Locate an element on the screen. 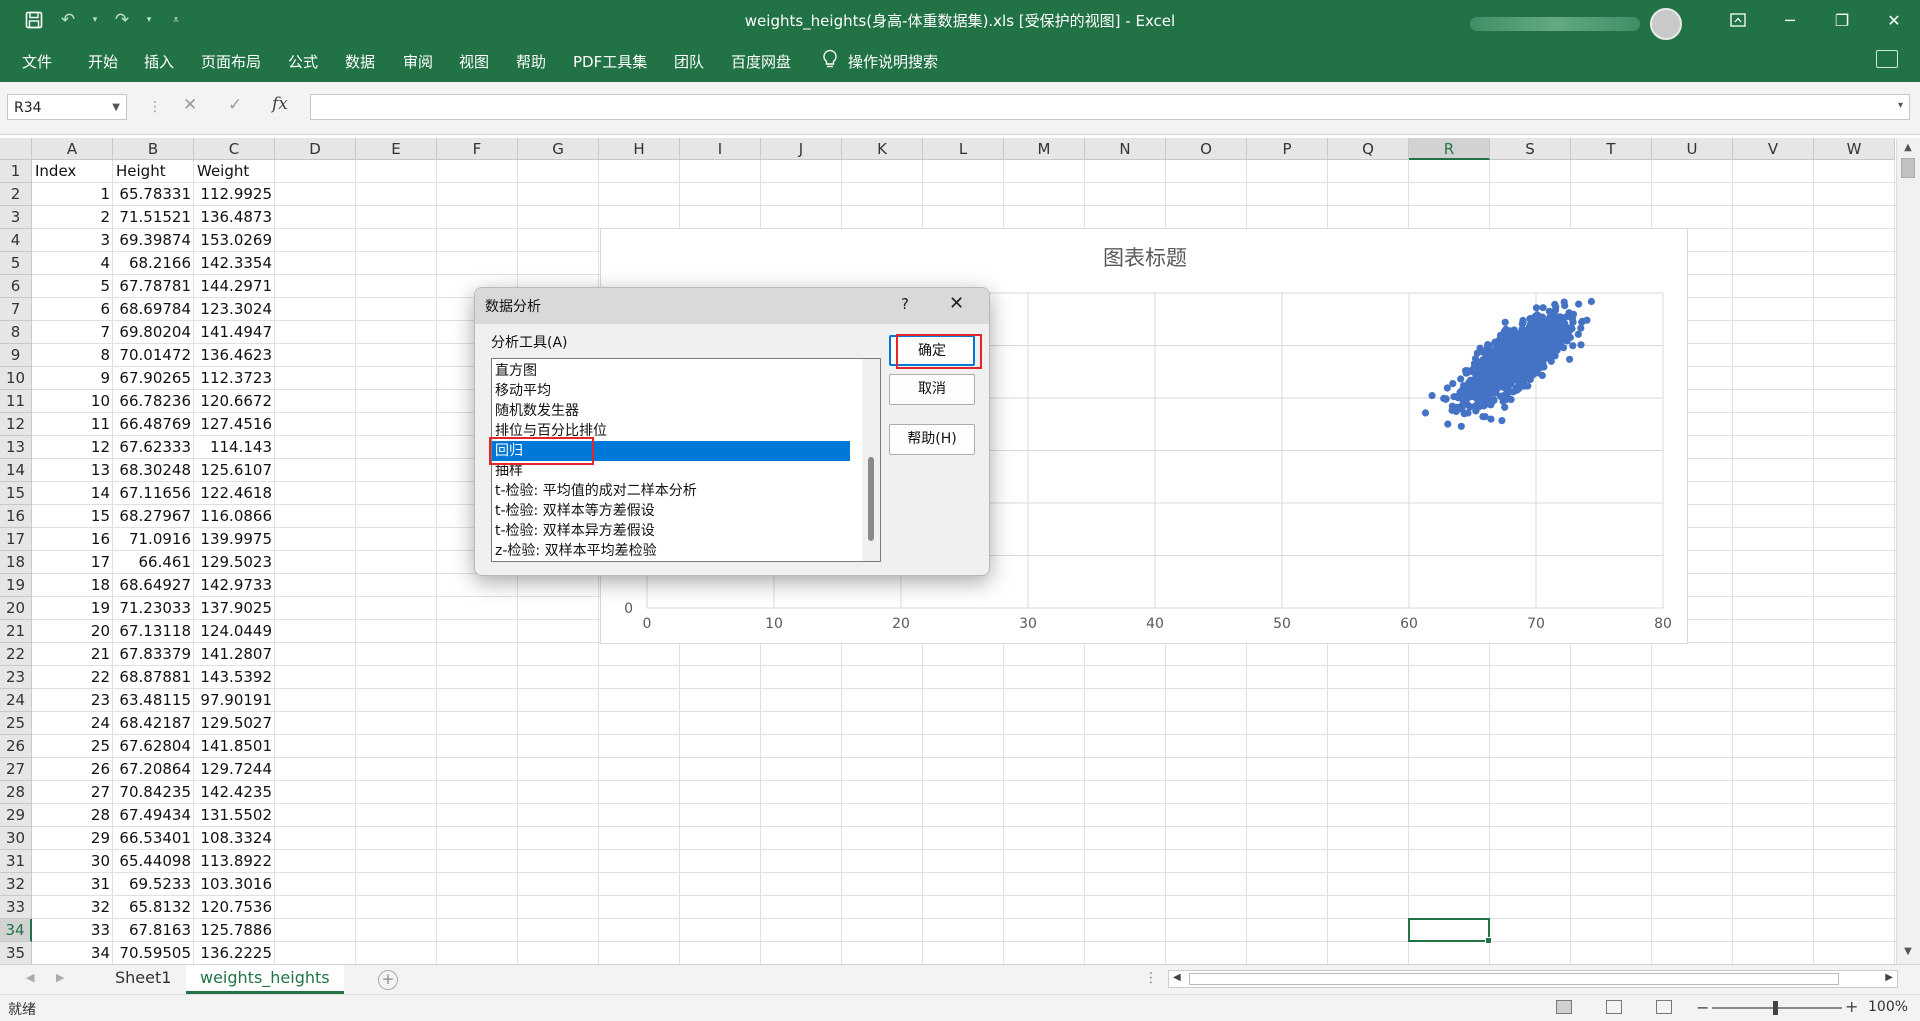  comments-icon is located at coordinates (1887, 59).